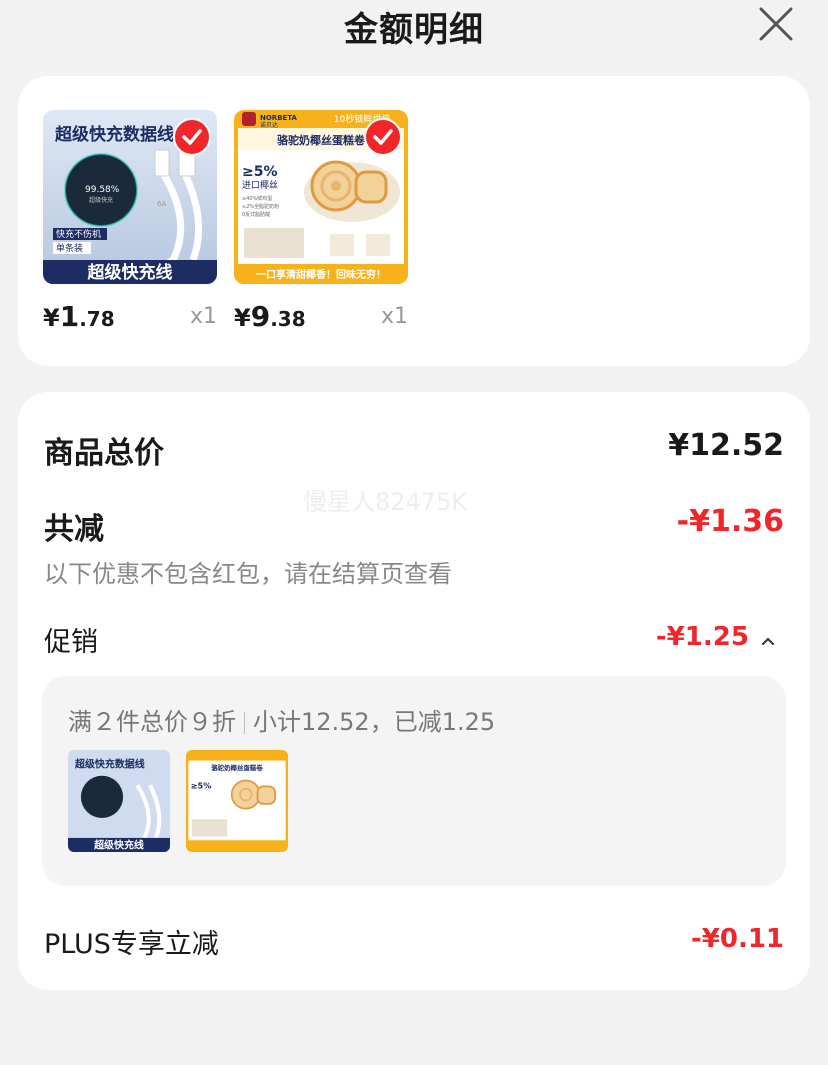 The width and height of the screenshot is (828, 1065). I want to click on product-price: ¥9.38, so click(270, 316).